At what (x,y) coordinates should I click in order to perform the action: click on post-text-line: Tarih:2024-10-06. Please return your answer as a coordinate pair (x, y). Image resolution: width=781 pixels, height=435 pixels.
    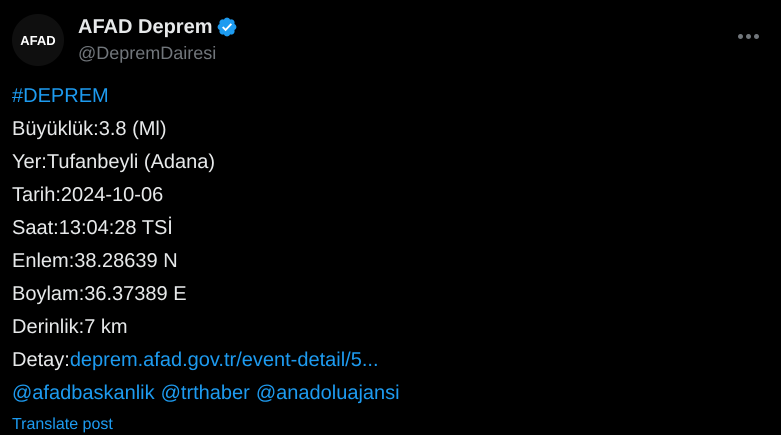
    Looking at the image, I should click on (88, 195).